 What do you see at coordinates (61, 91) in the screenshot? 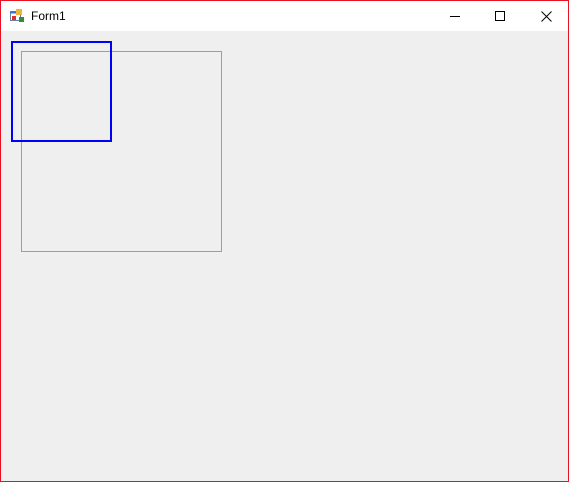
I see `blue-square-outline` at bounding box center [61, 91].